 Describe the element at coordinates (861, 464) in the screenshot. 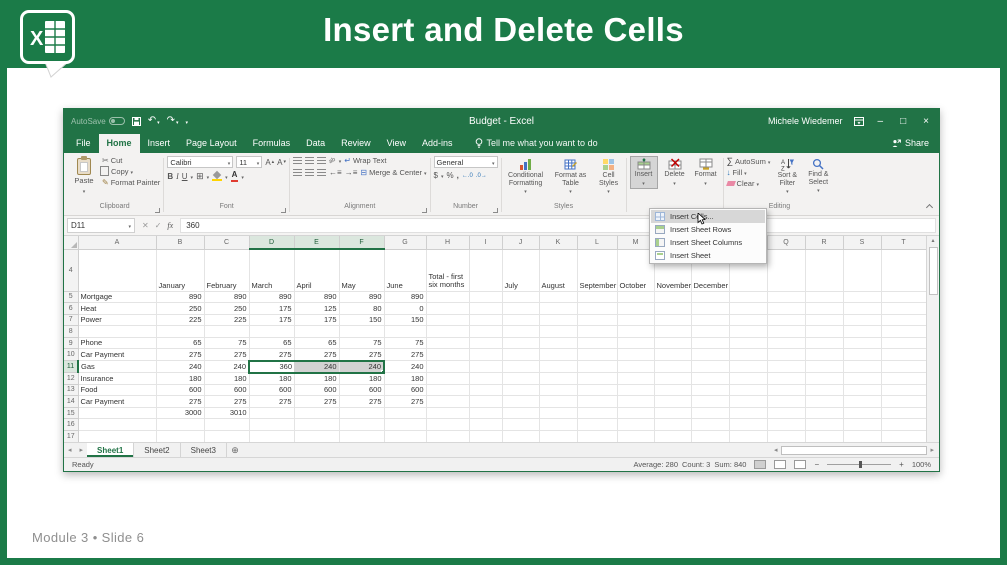

I see `zoom-slider-thumb` at that location.